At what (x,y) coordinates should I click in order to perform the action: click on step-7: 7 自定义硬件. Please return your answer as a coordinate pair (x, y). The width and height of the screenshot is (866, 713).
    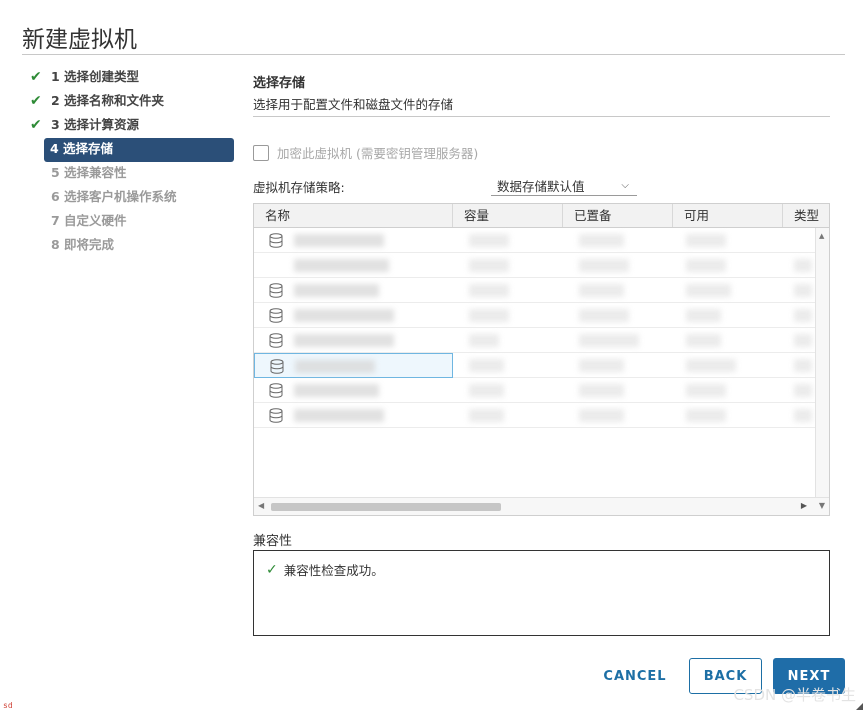
    Looking at the image, I should click on (131, 222).